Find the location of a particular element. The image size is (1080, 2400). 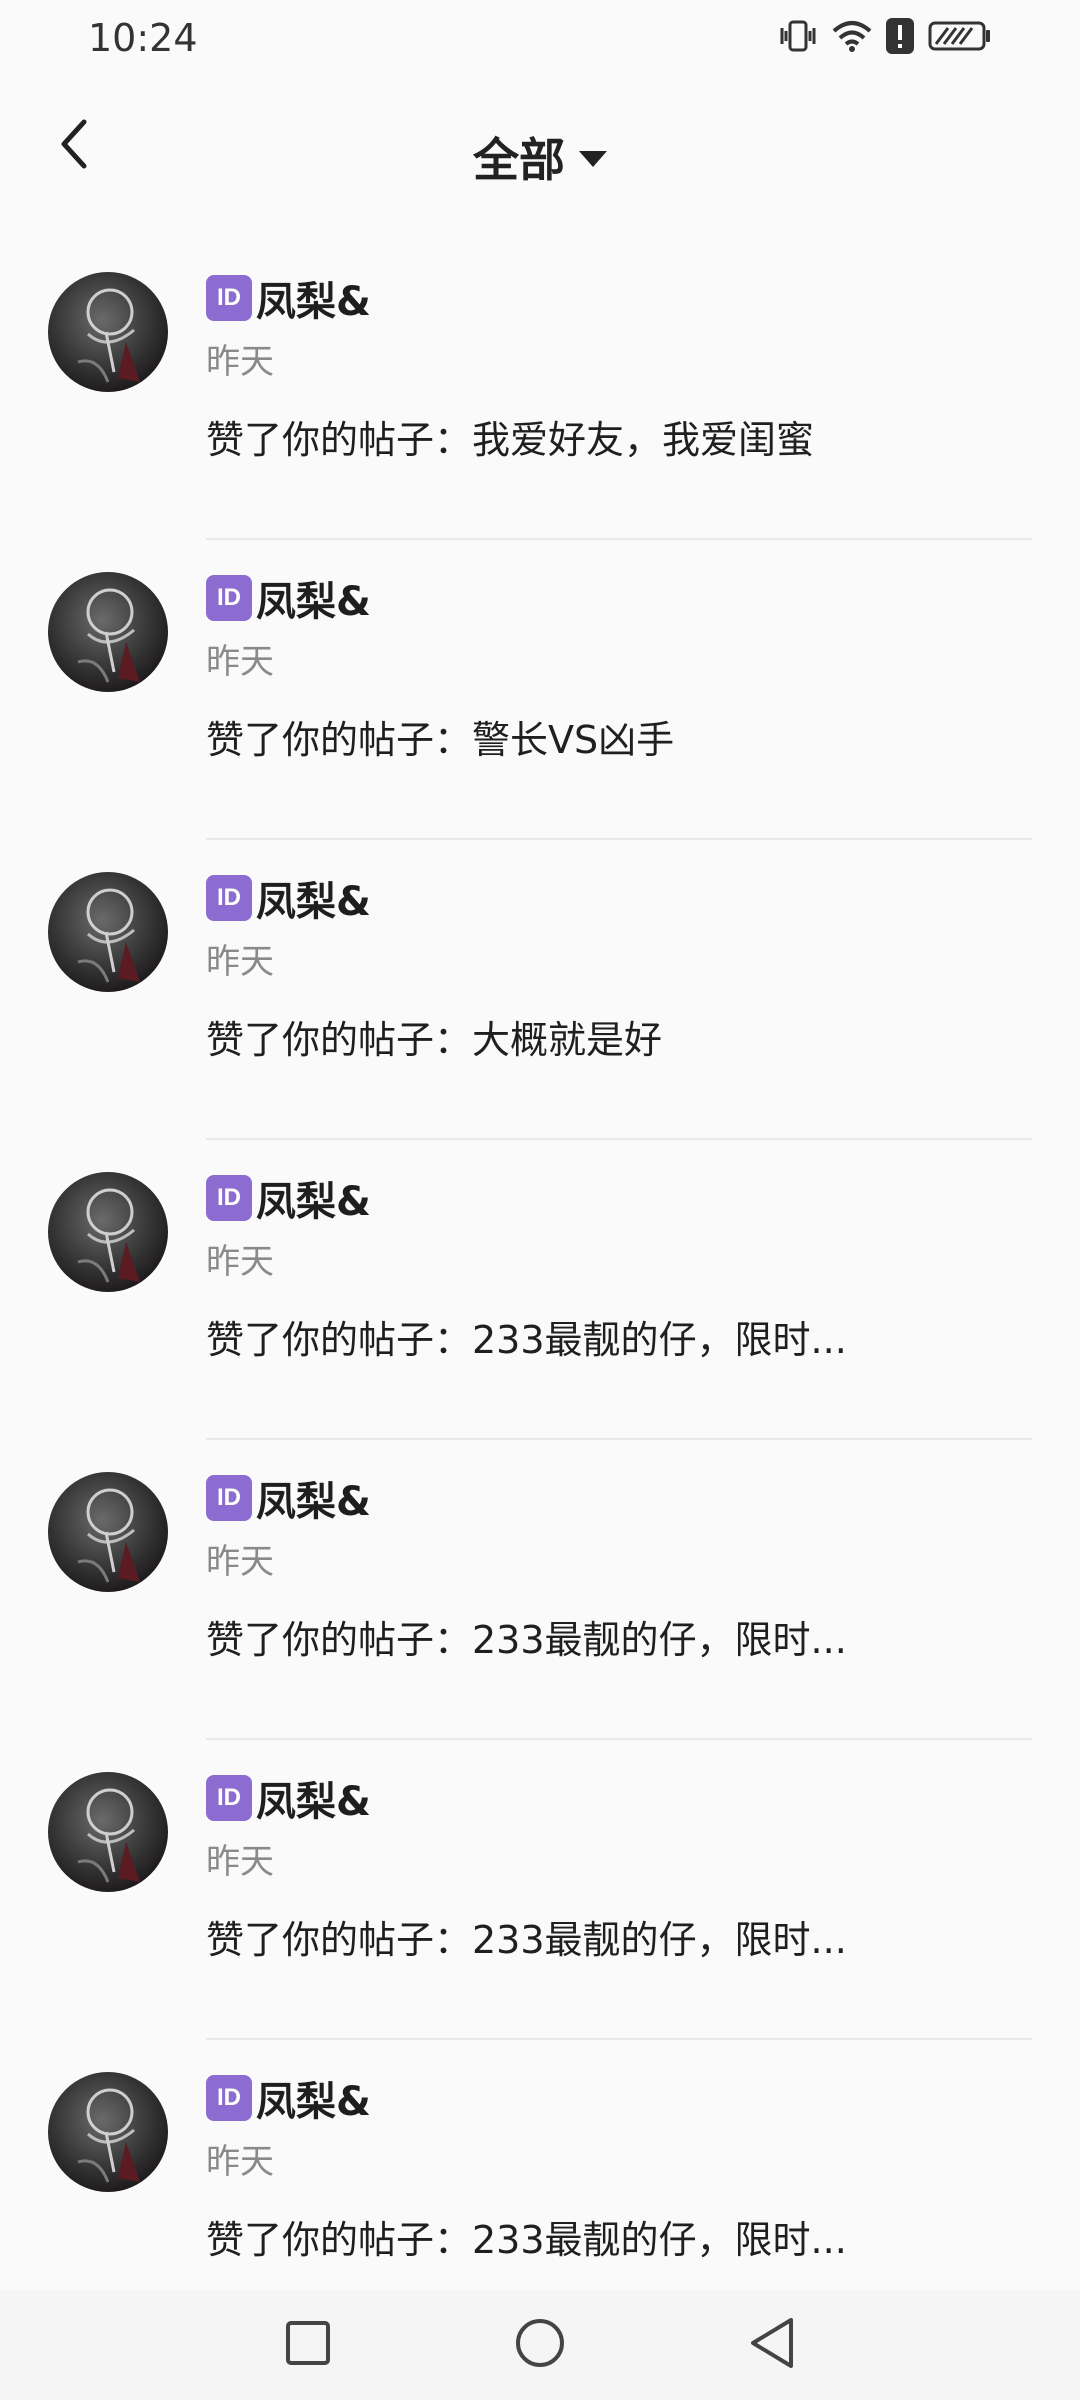

notification-item: ID 凤梨& 昨天 赞了你的帖子：大概就是好 is located at coordinates (540, 990).